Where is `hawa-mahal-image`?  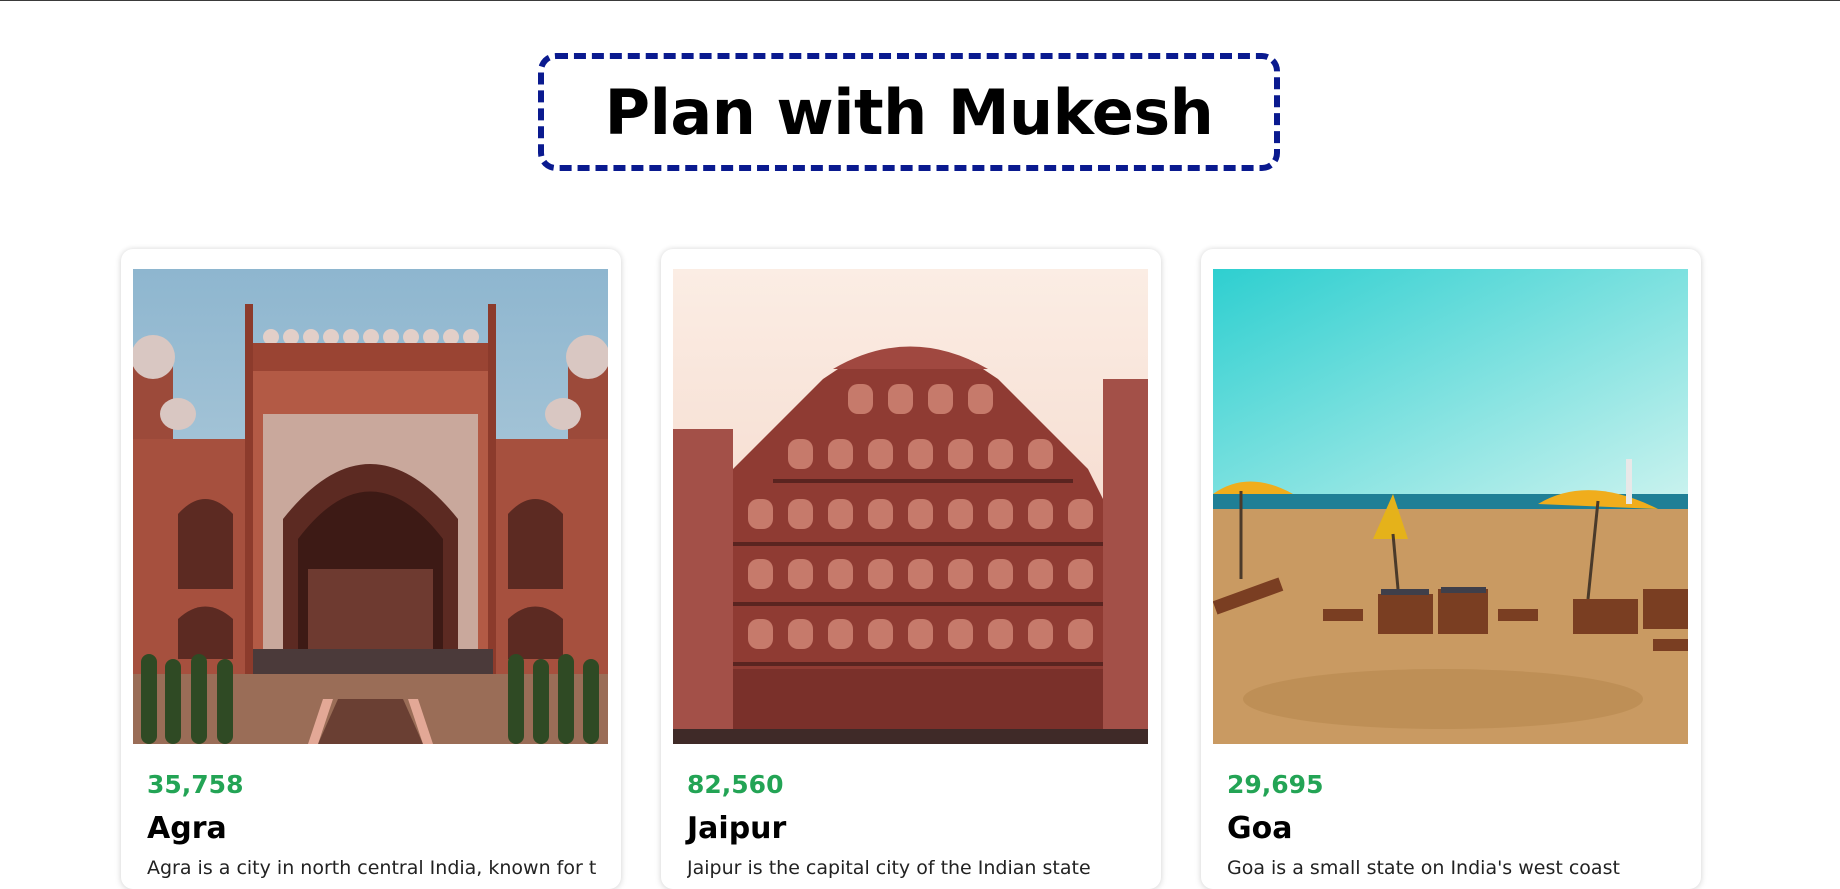 hawa-mahal-image is located at coordinates (910, 506).